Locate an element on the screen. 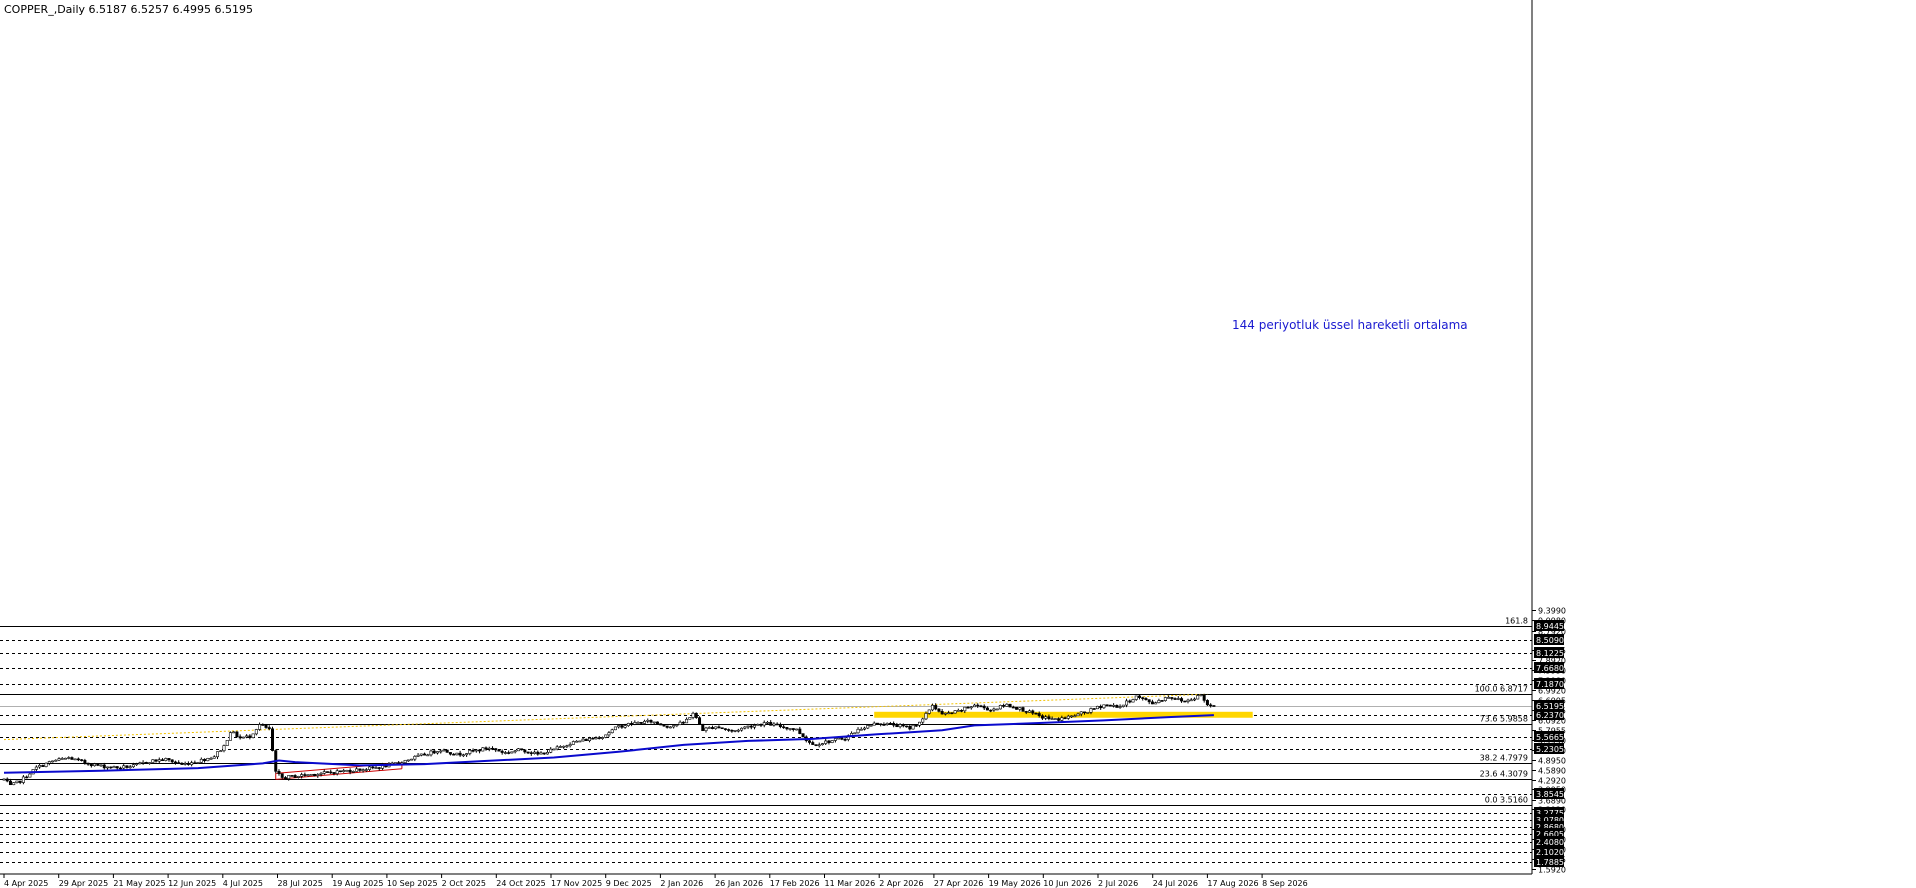 The height and width of the screenshot is (888, 1916). price-tick-label: 4.5890 is located at coordinates (1552, 771).